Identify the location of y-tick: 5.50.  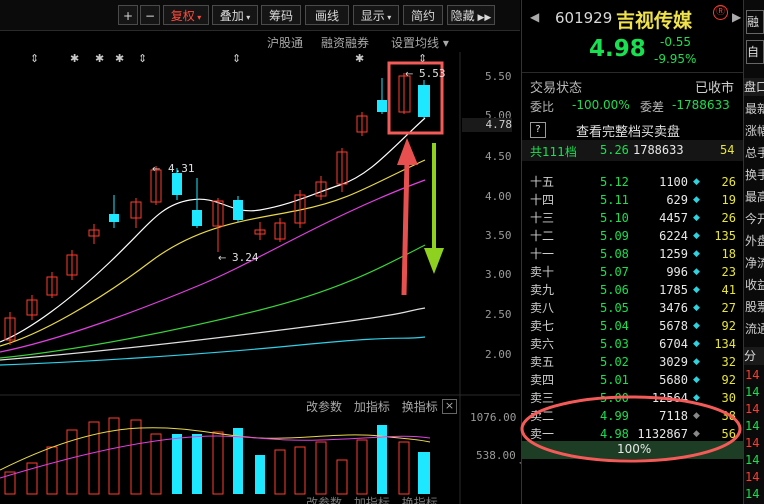
(498, 76).